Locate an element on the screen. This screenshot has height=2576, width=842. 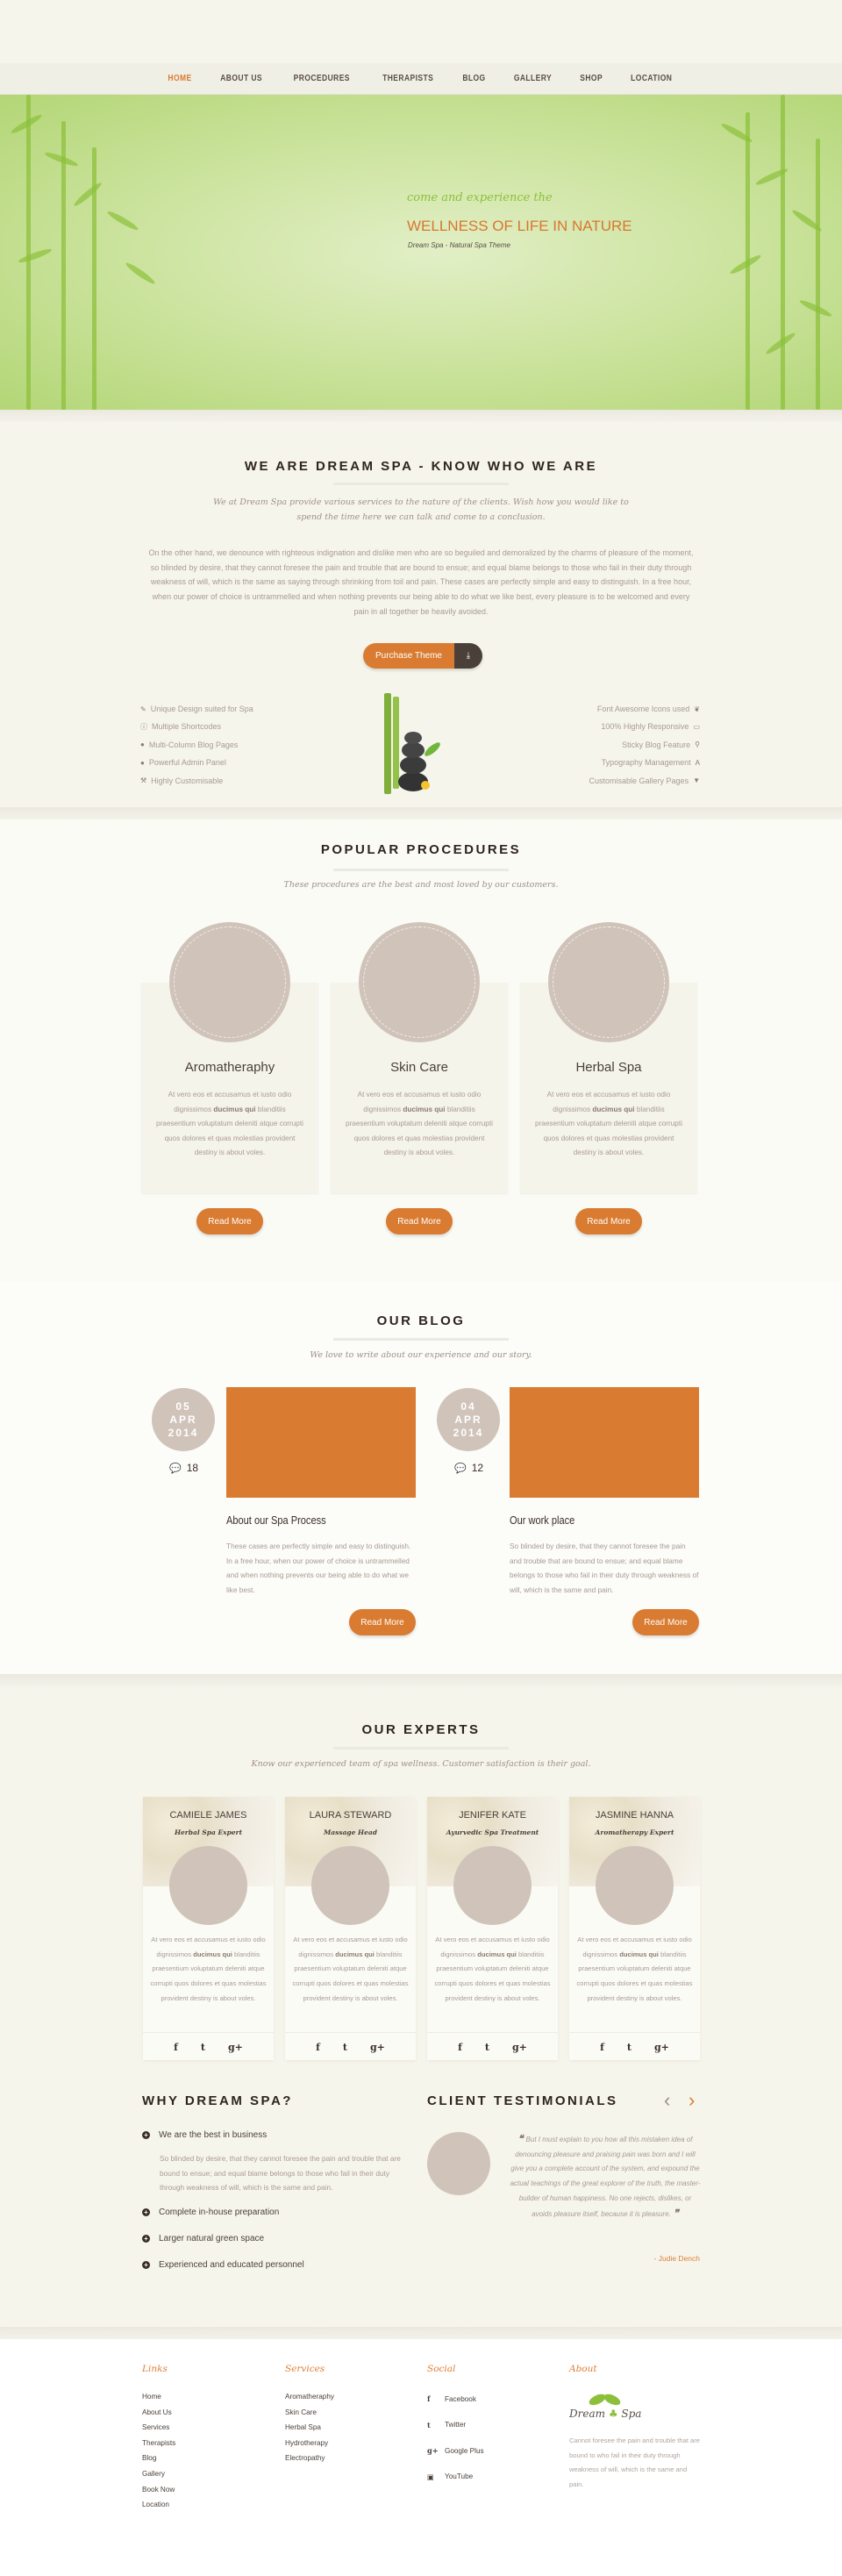
footer-social-link: ▣ YouTube is located at coordinates (450, 2476).